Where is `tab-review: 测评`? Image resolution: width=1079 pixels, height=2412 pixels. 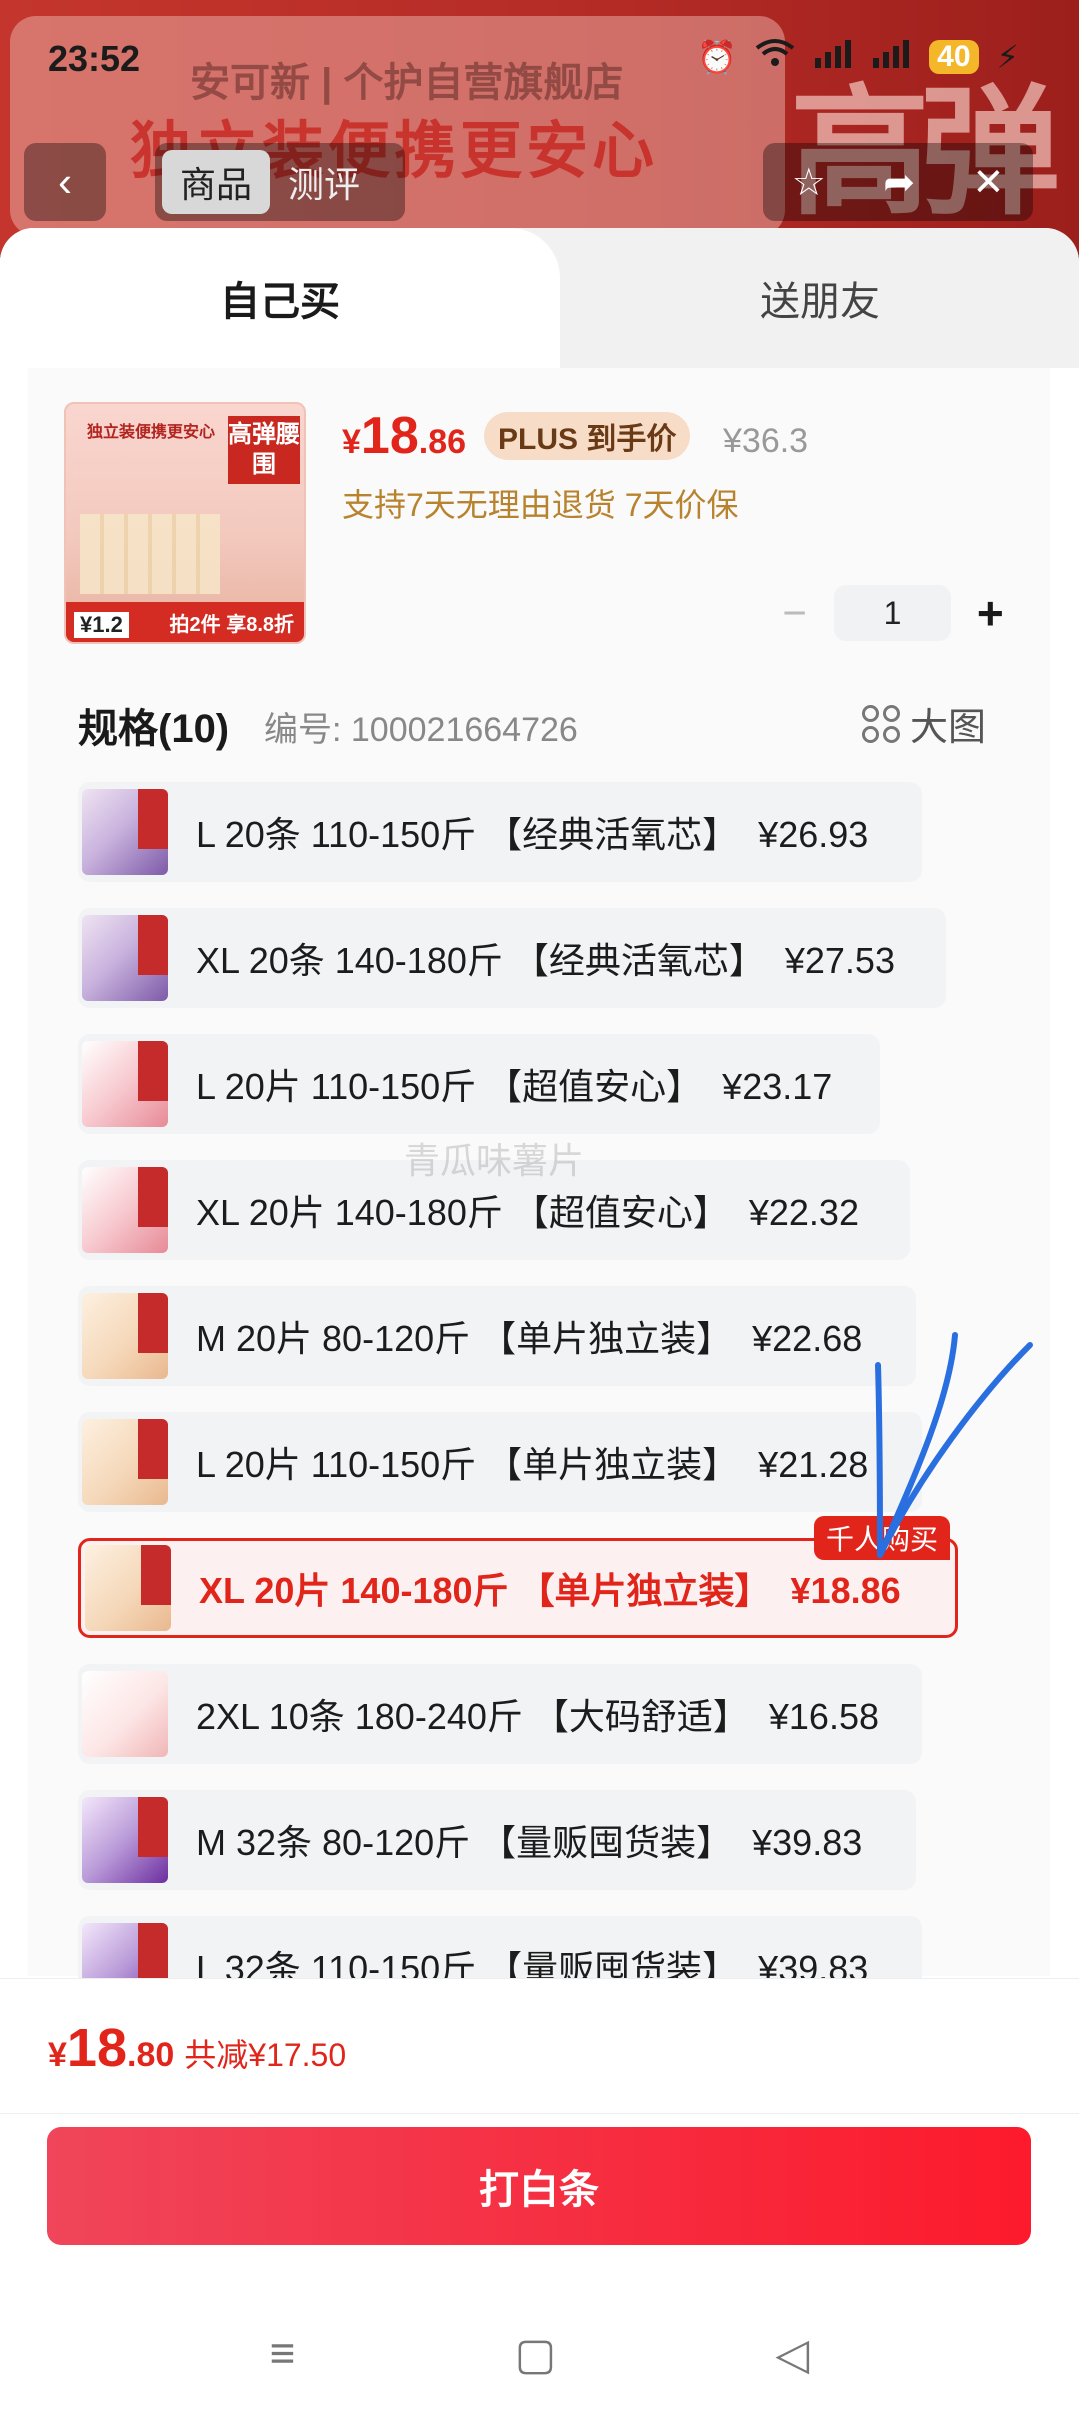 tab-review: 测评 is located at coordinates (324, 182).